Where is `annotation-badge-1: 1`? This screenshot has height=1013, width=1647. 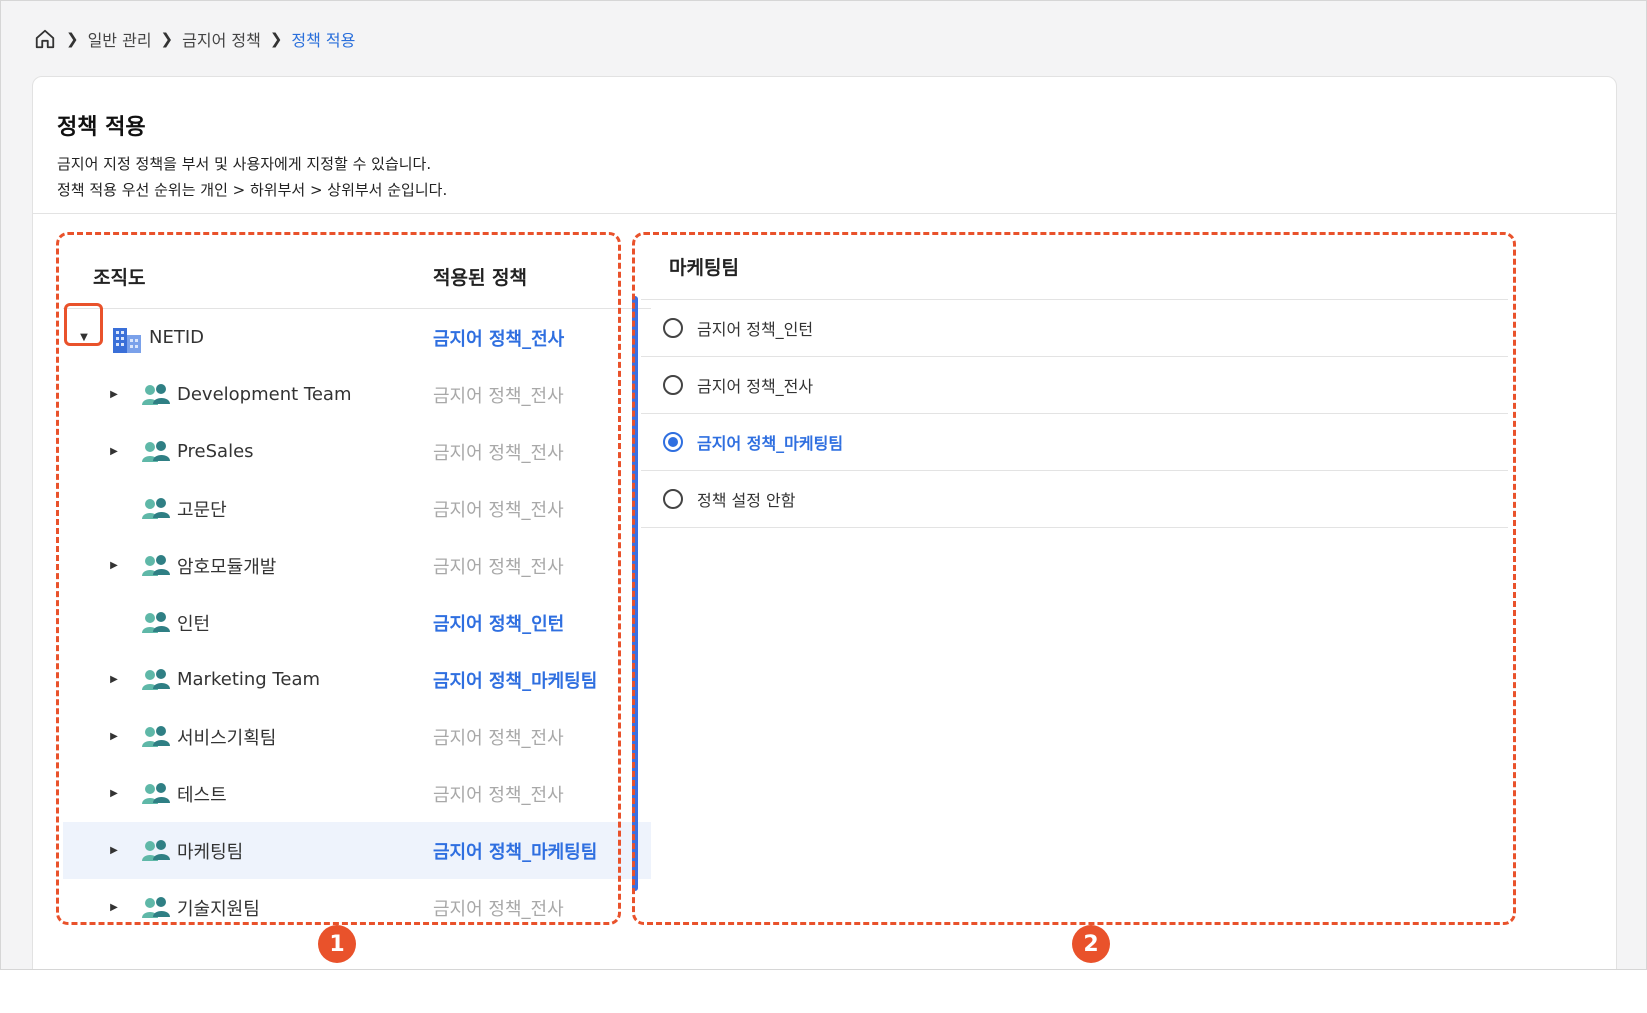 annotation-badge-1: 1 is located at coordinates (337, 944).